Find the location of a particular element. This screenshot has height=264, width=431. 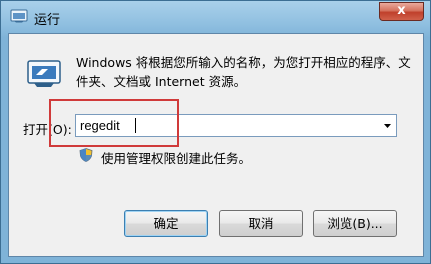

window-title: 运行 is located at coordinates (47, 20).